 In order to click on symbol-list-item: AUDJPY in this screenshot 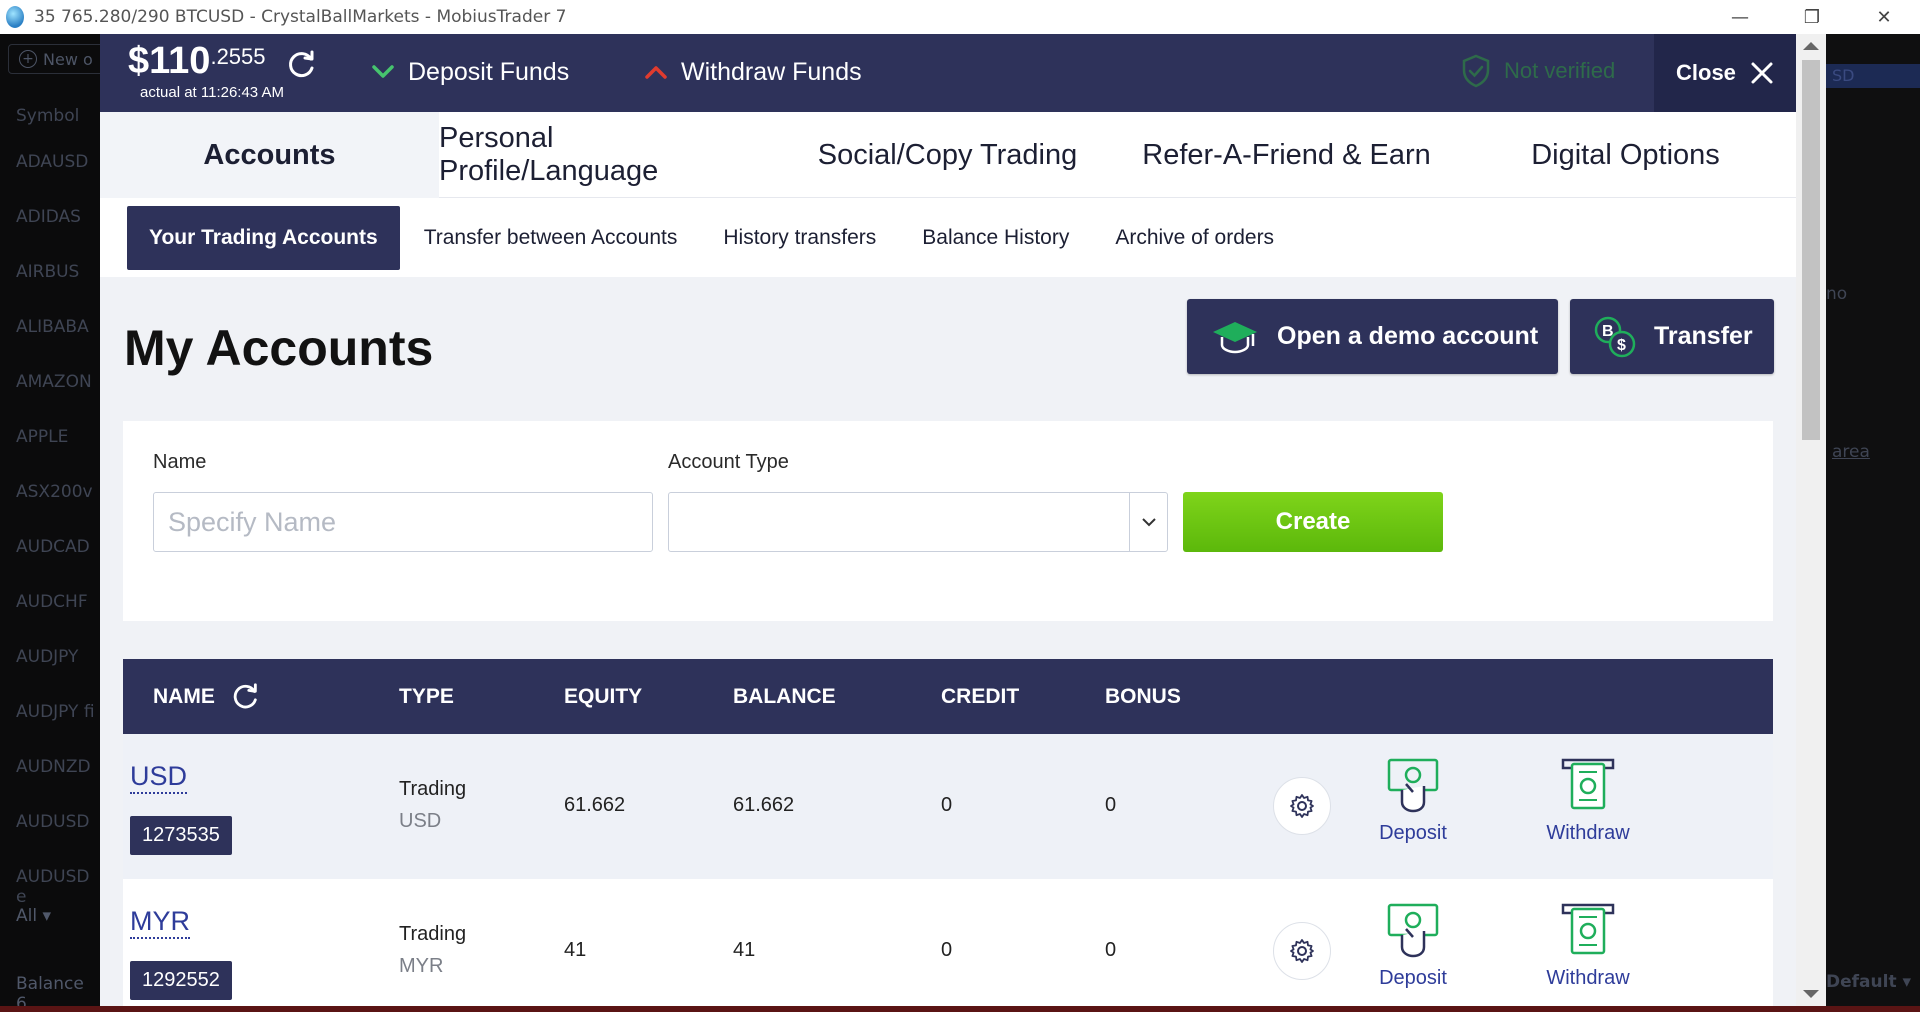, I will do `click(47, 657)`.